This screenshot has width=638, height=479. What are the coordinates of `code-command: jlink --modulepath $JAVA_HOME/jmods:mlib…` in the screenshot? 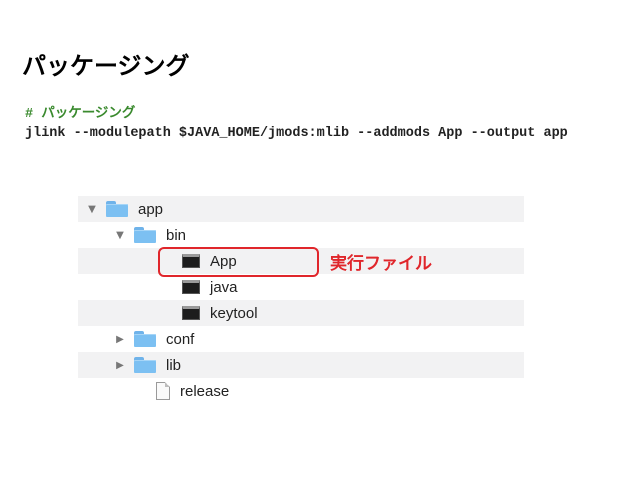 It's located at (296, 133).